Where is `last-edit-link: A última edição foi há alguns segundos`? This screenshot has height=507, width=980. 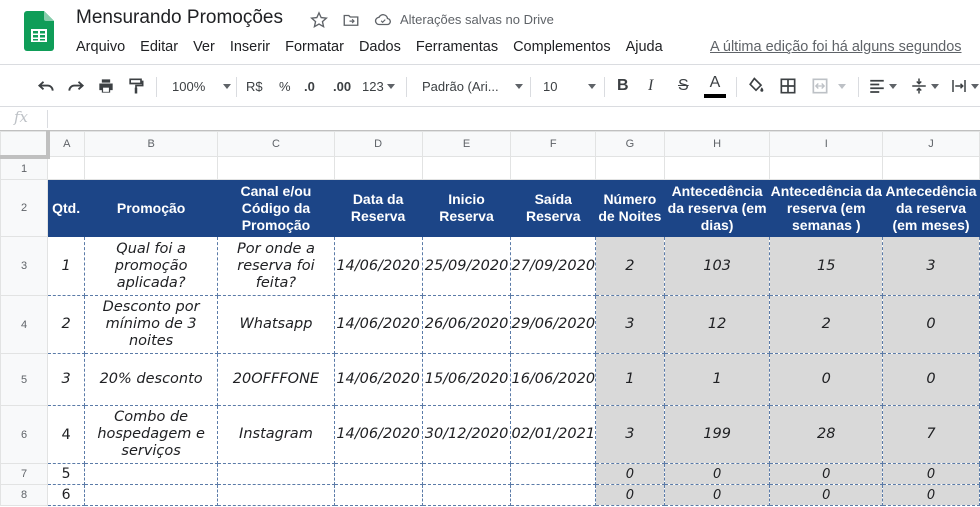 last-edit-link: A última edição foi há alguns segundos is located at coordinates (836, 47).